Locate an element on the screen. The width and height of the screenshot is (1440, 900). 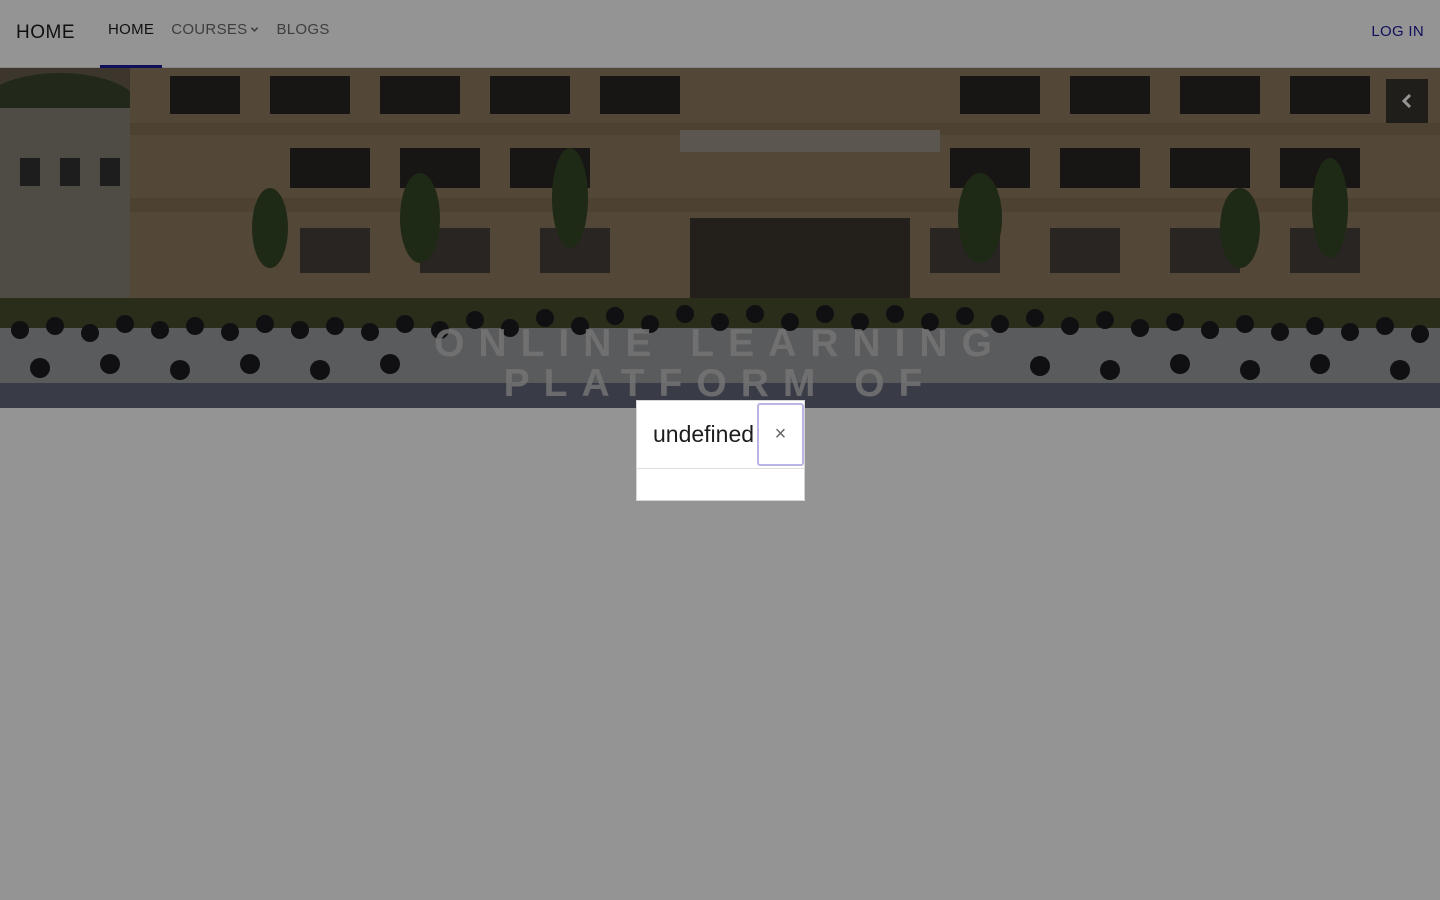
modal-header: undefined × is located at coordinates (720, 435).